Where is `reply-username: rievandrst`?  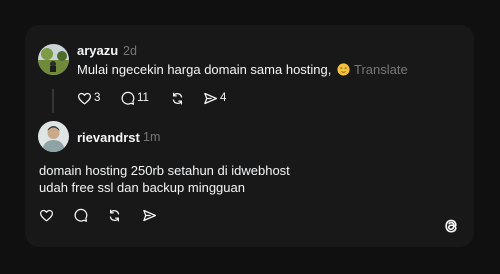
reply-username: rievandrst is located at coordinates (108, 137).